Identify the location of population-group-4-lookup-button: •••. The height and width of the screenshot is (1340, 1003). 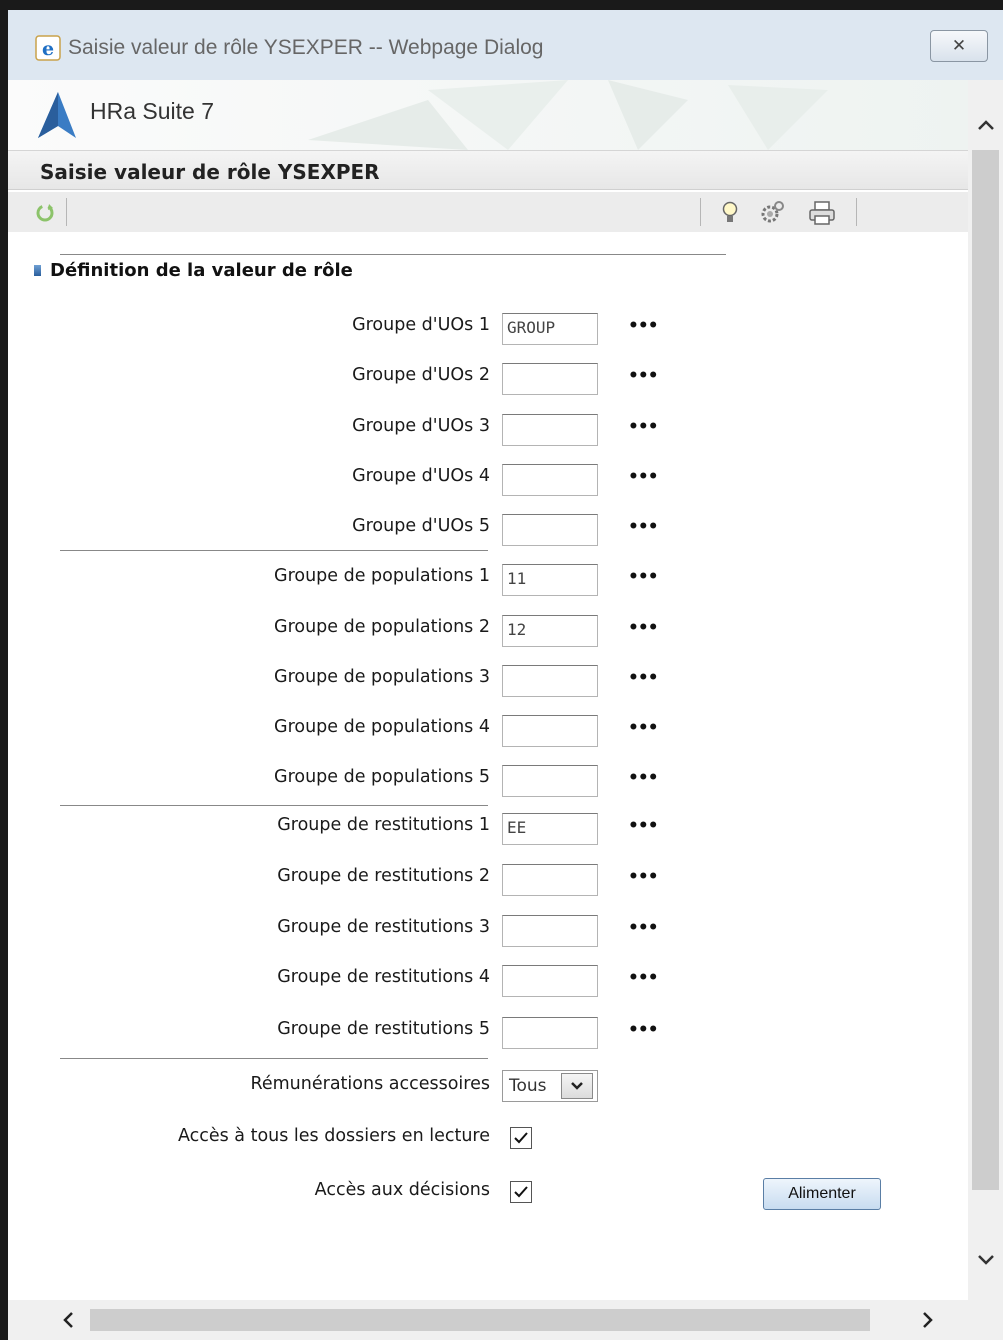
(643, 728).